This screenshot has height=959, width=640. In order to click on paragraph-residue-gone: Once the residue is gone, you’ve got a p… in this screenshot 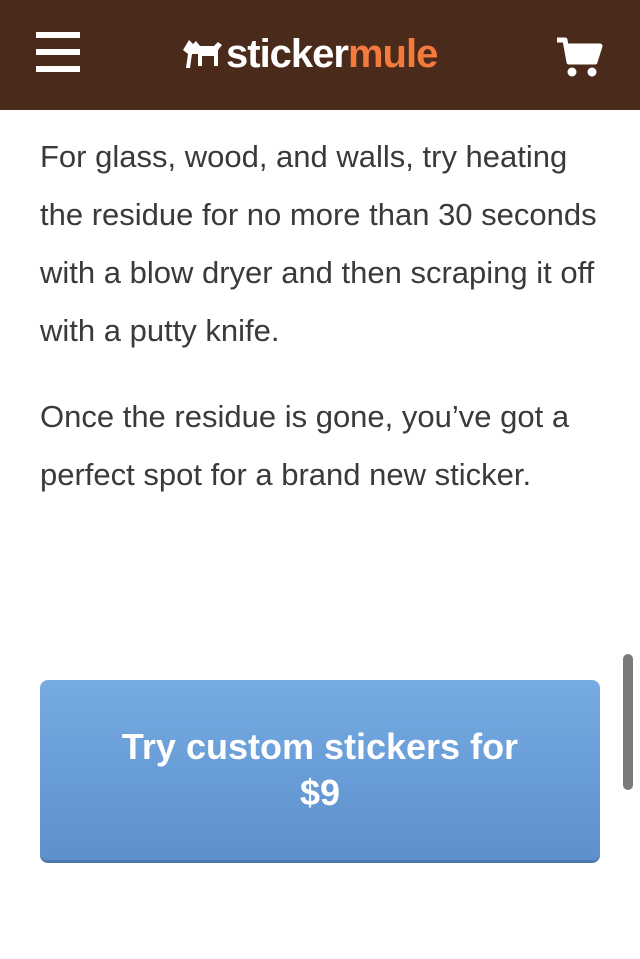, I will do `click(305, 445)`.